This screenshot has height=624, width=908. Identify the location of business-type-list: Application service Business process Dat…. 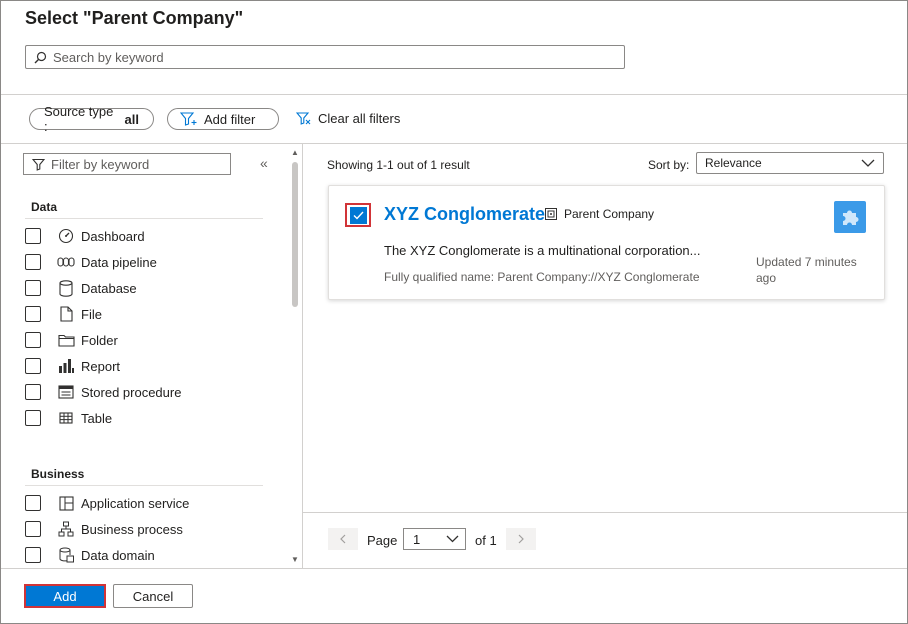
(107, 529).